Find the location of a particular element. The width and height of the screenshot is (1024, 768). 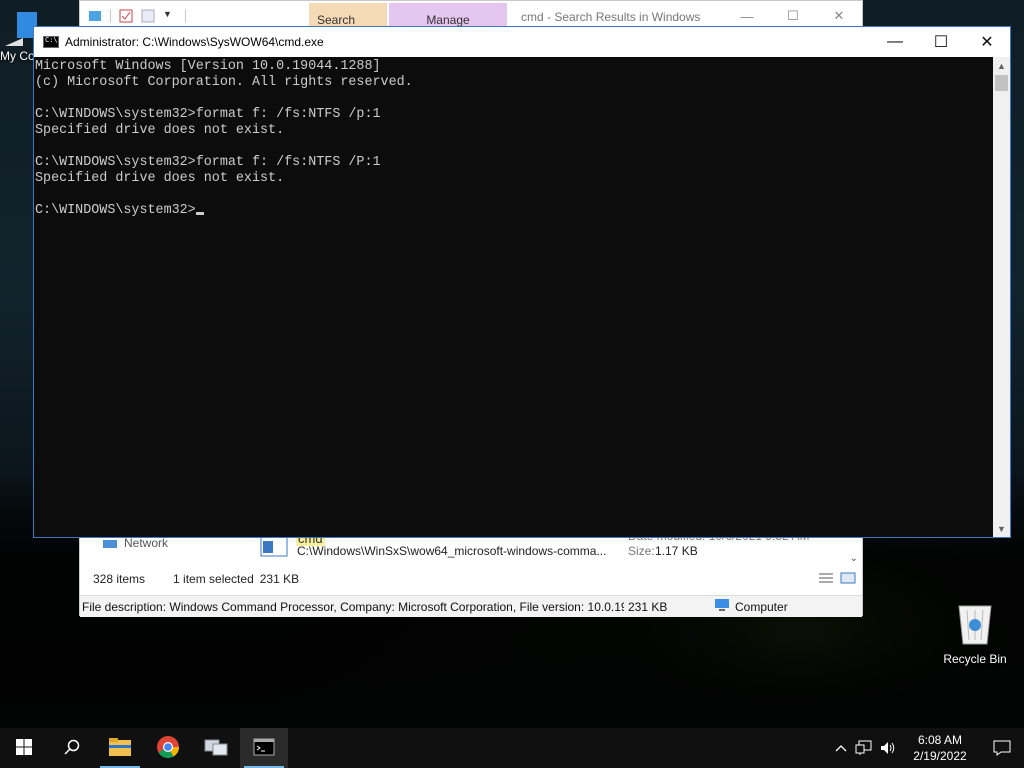

maximize-icon: ☐ is located at coordinates (941, 42).